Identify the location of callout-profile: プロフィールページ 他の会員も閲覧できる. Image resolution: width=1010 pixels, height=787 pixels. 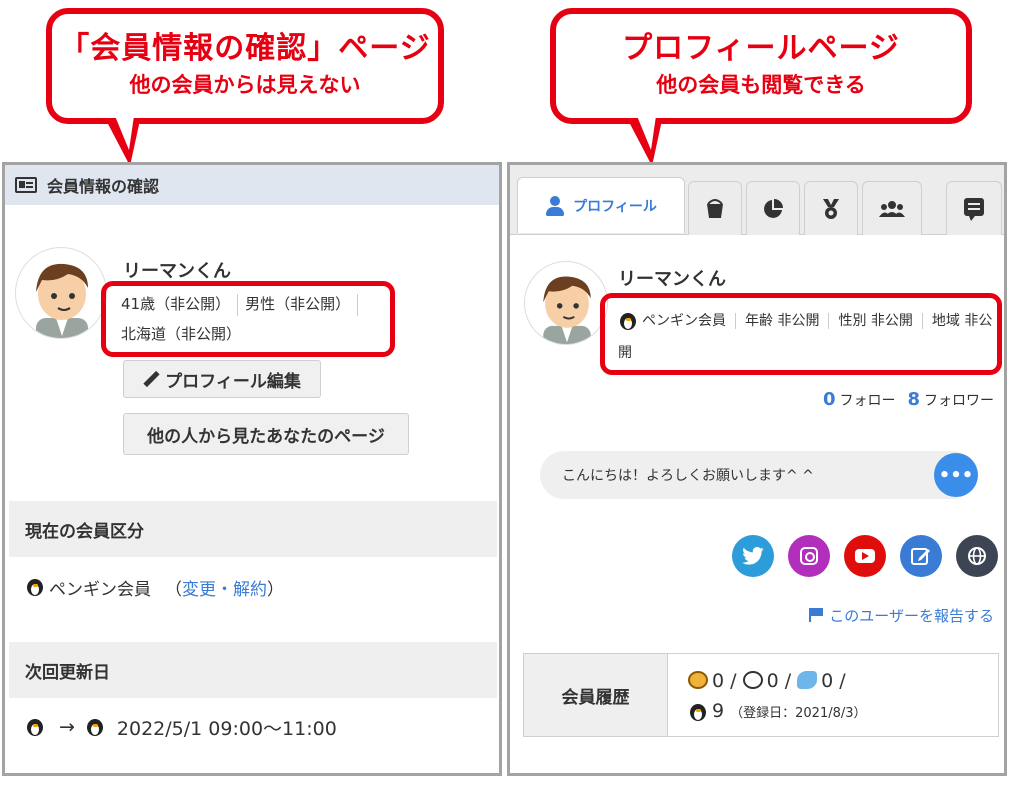
(761, 66).